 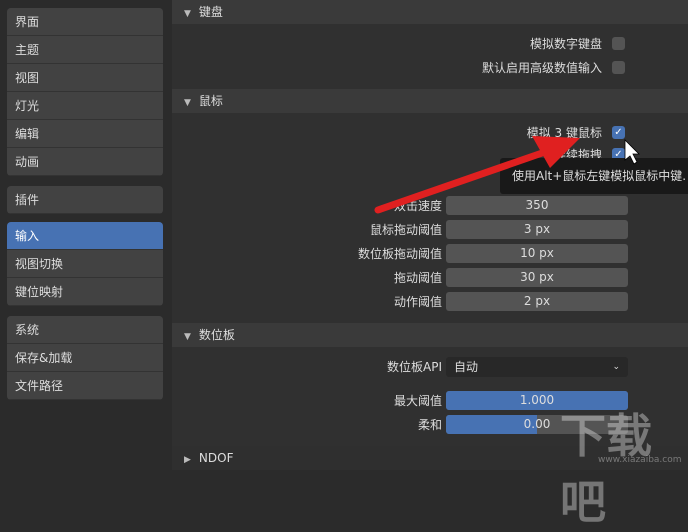 What do you see at coordinates (640, 460) in the screenshot?
I see `watermark-url: www.xiazaiba.com` at bounding box center [640, 460].